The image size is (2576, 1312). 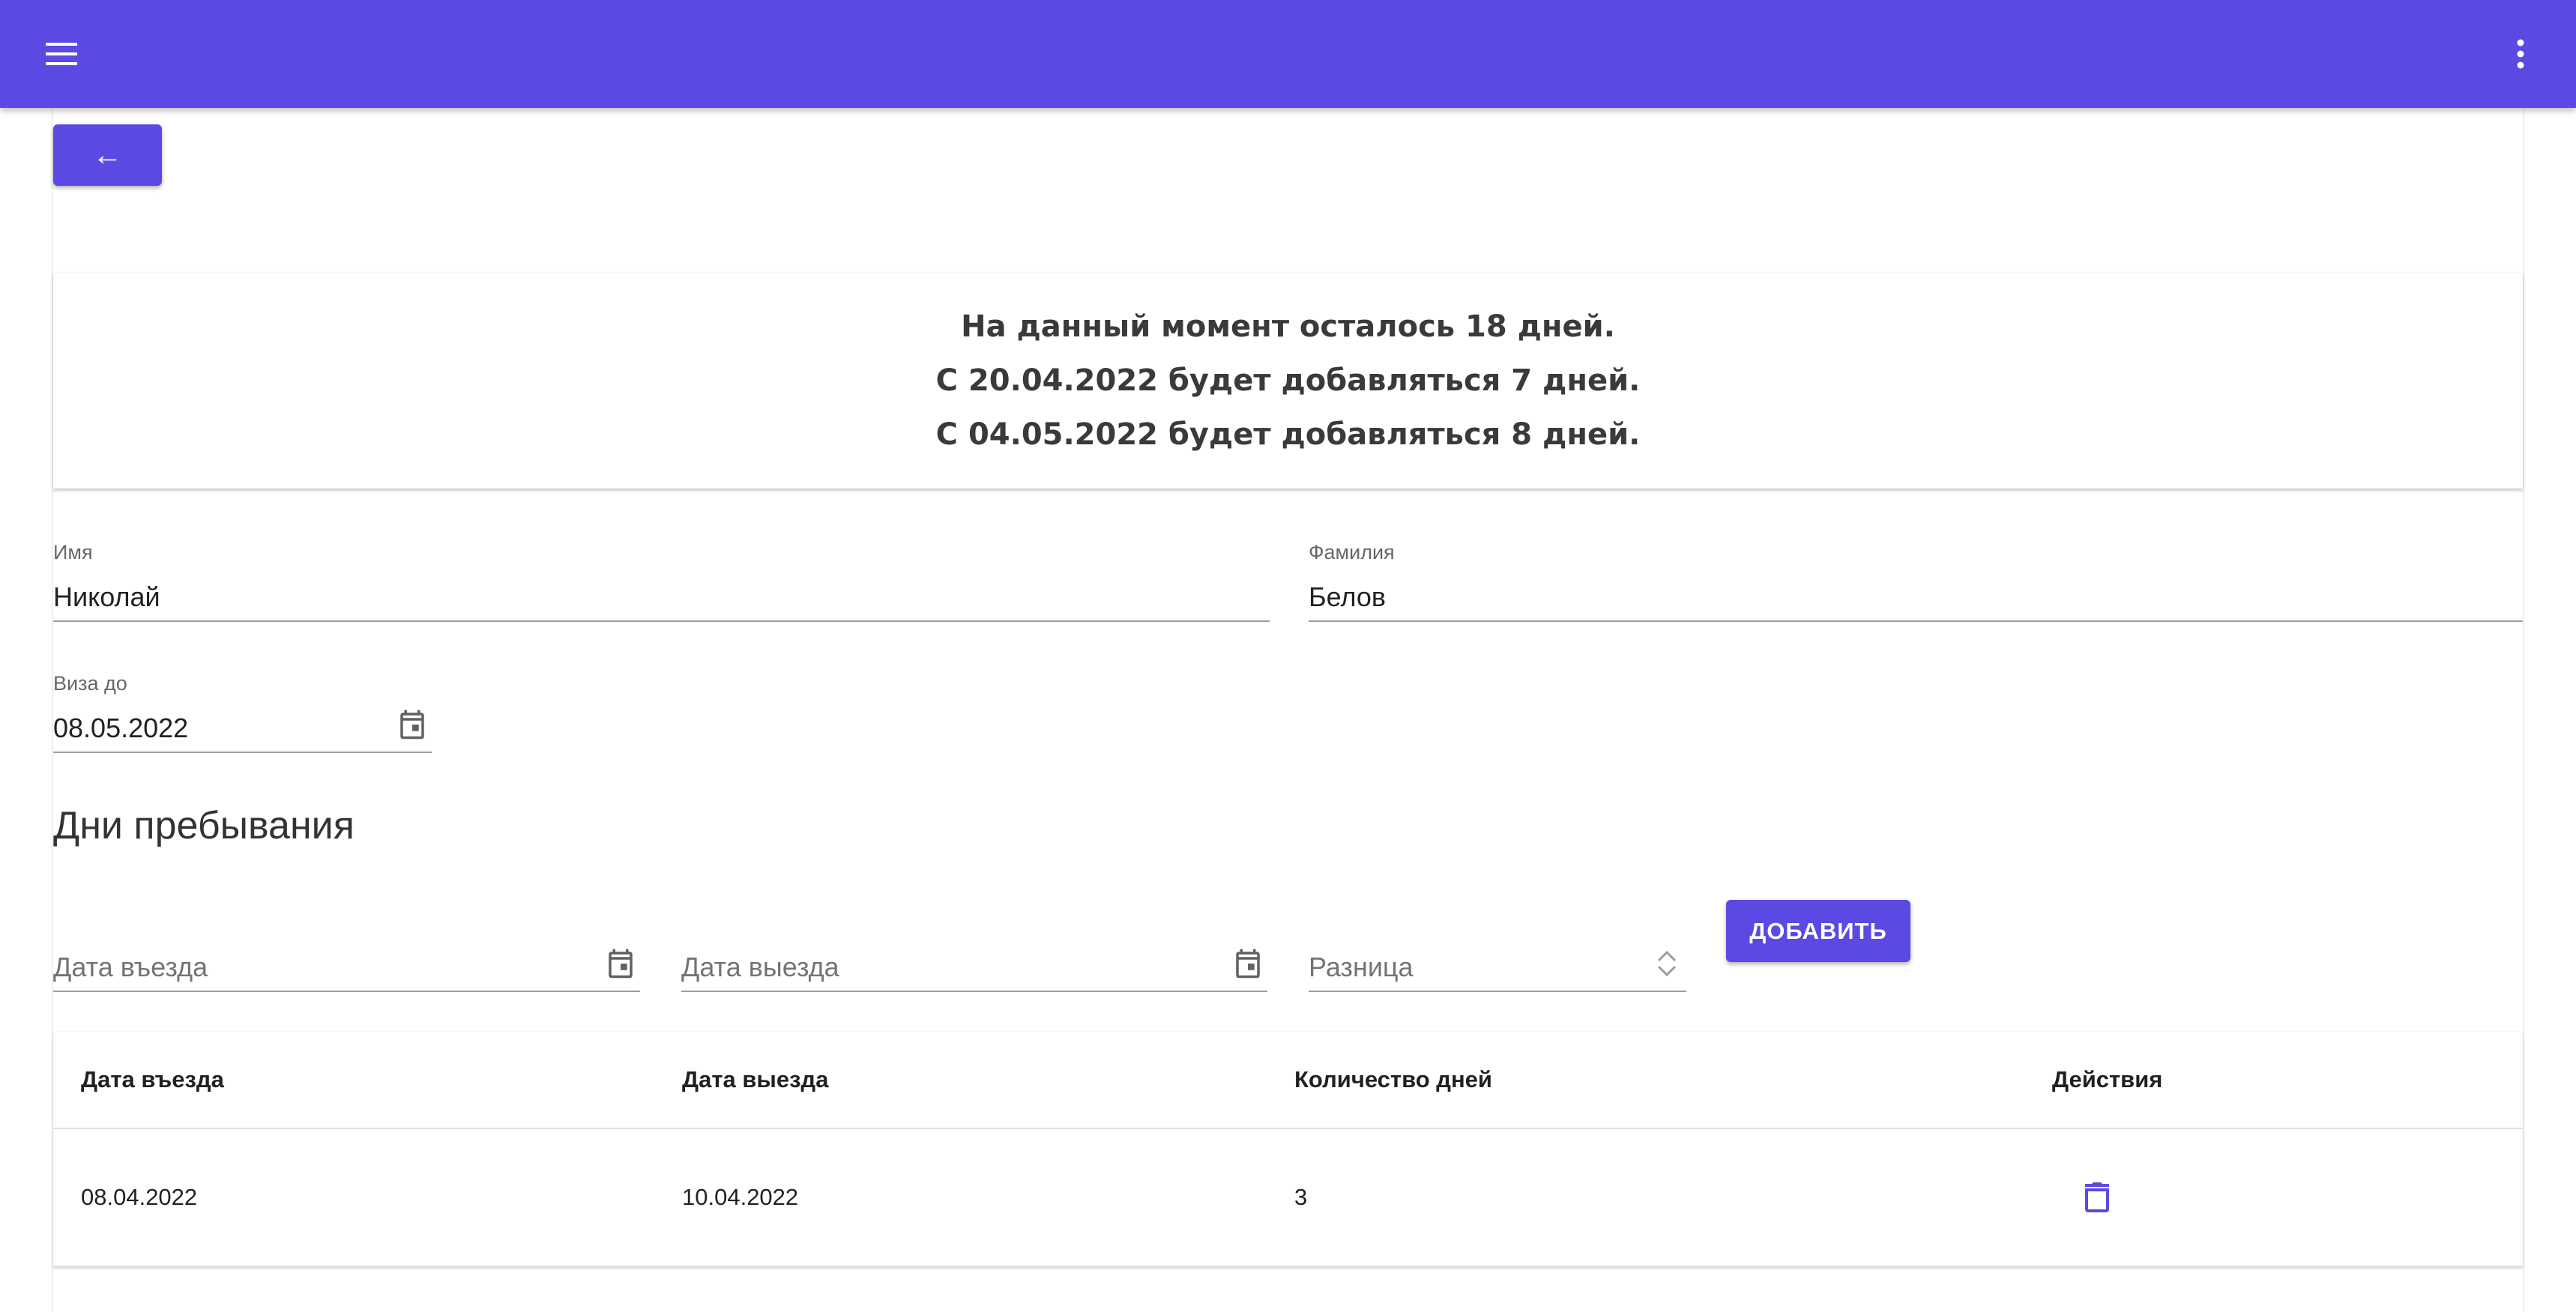 I want to click on exit-date-field: Дата выезда, so click(x=974, y=953).